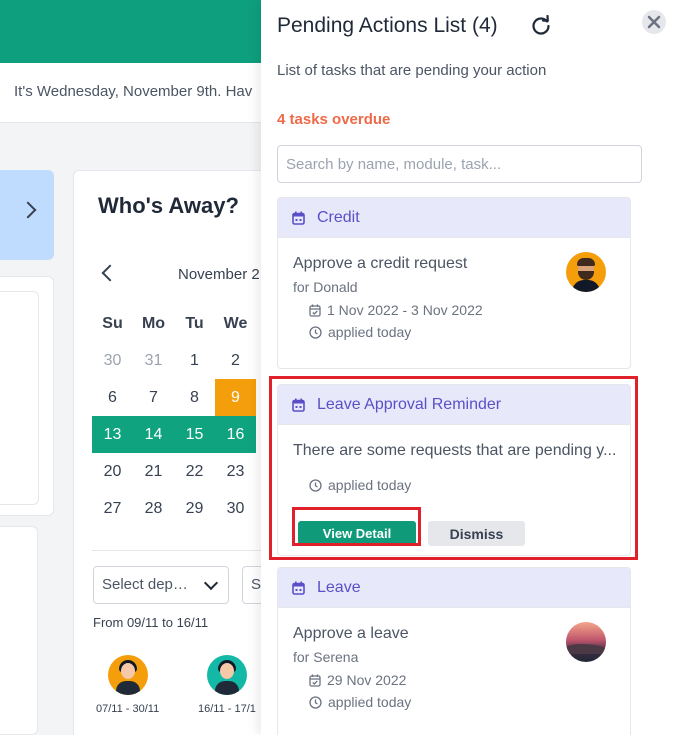 The height and width of the screenshot is (735, 677). I want to click on greeting-text: It's Wednesday, November 9th. Hav, so click(133, 91).